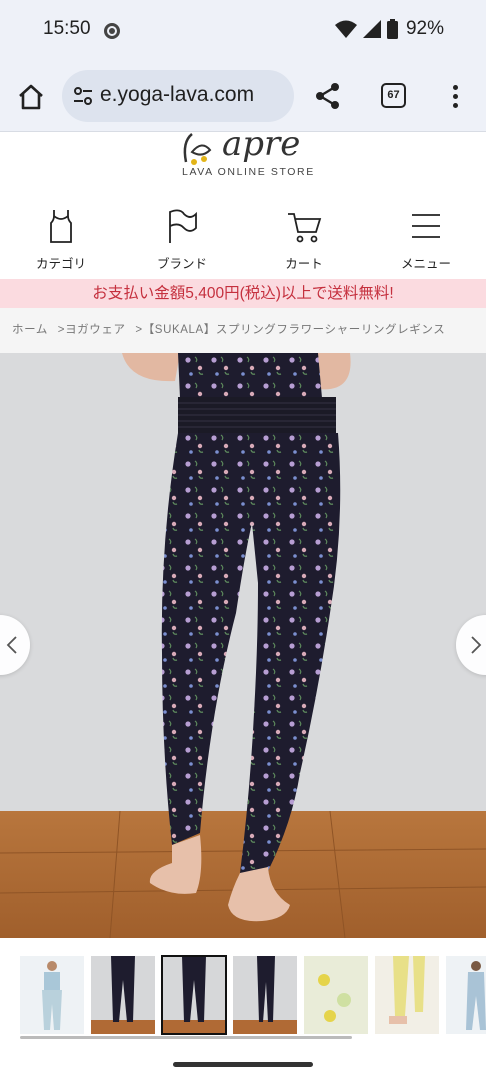 This screenshot has width=486, height=1080. I want to click on nav-cart-label: カート, so click(304, 264).